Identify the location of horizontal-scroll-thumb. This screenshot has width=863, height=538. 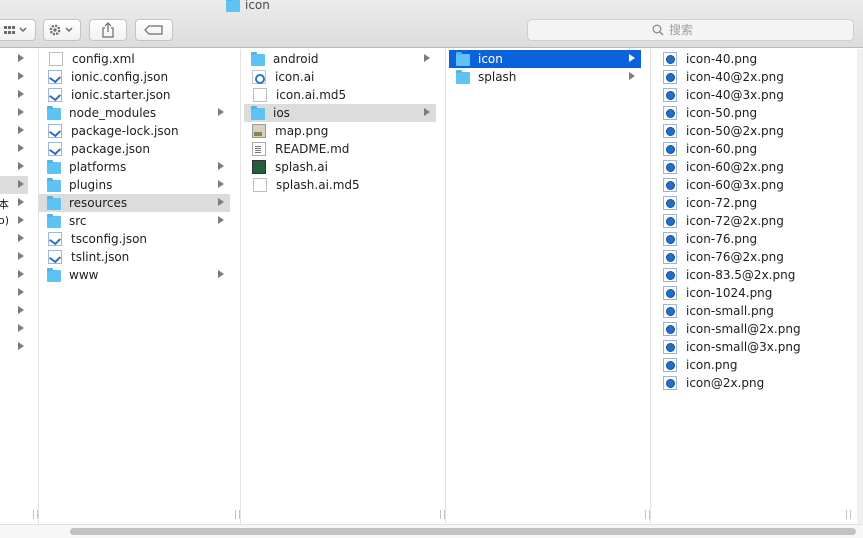
(463, 531).